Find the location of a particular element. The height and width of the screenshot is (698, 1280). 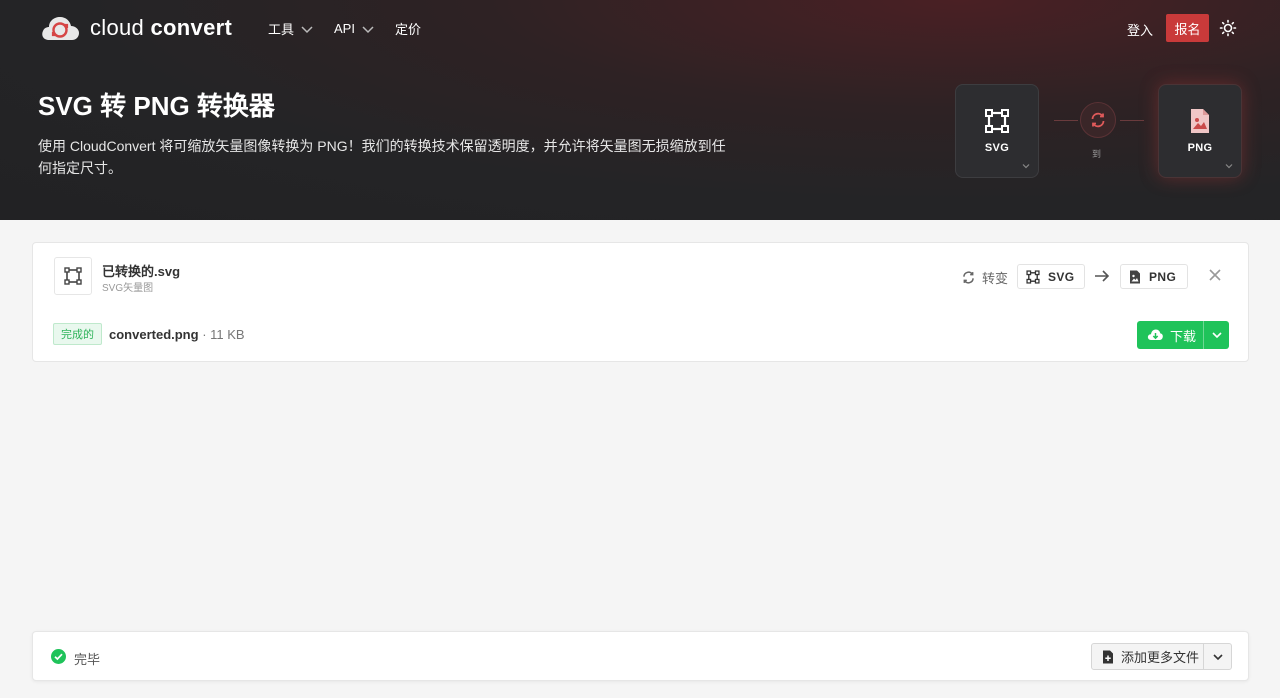

from-format-selector: SVG is located at coordinates (997, 131).